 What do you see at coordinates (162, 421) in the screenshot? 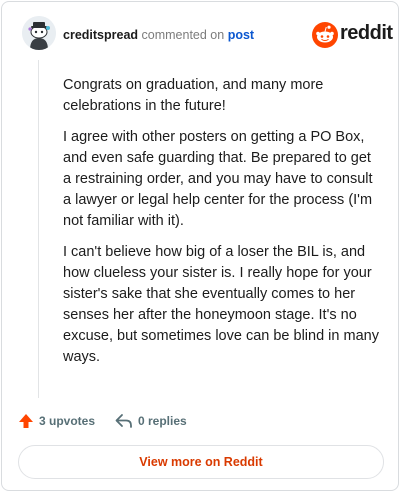
I see `reply-count: 0 replies` at bounding box center [162, 421].